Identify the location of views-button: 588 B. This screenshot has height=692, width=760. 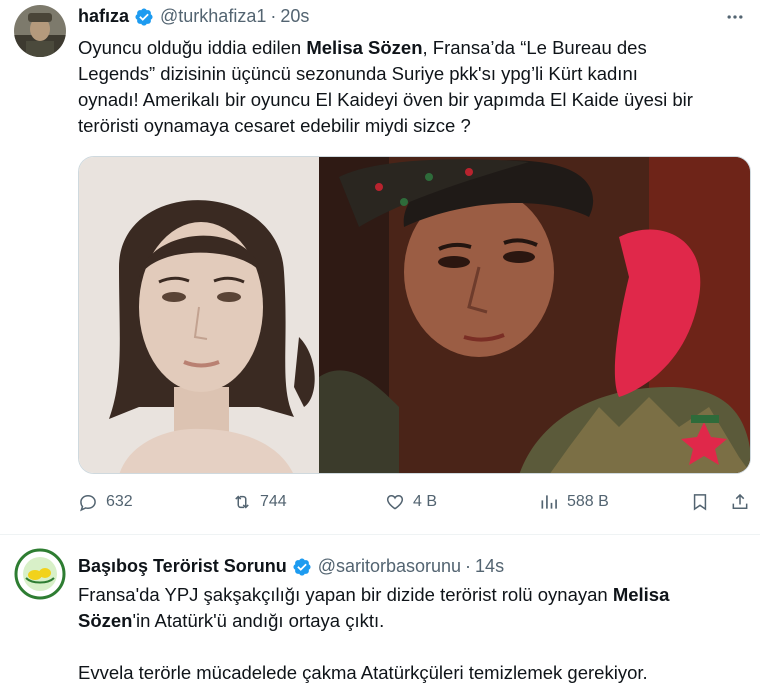
(574, 502).